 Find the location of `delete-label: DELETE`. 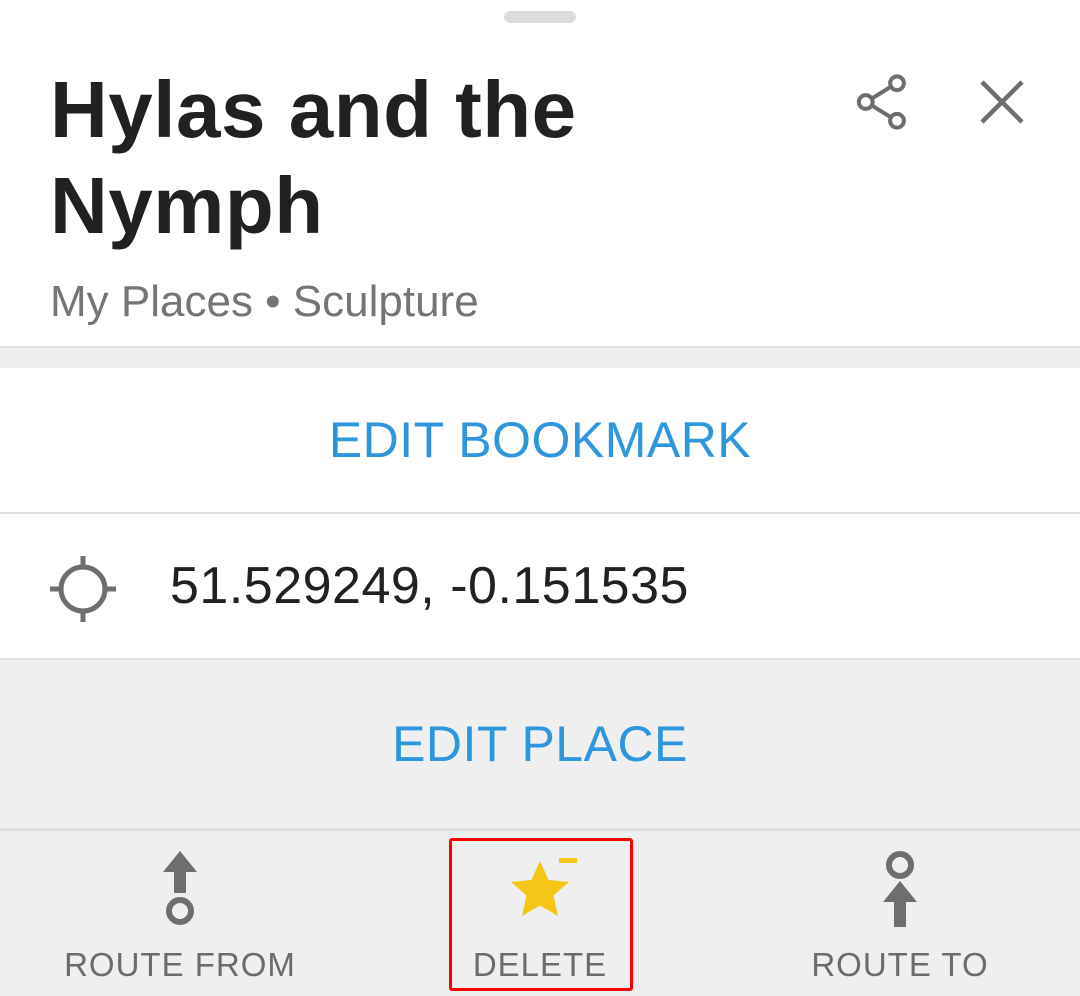

delete-label: DELETE is located at coordinates (540, 964).